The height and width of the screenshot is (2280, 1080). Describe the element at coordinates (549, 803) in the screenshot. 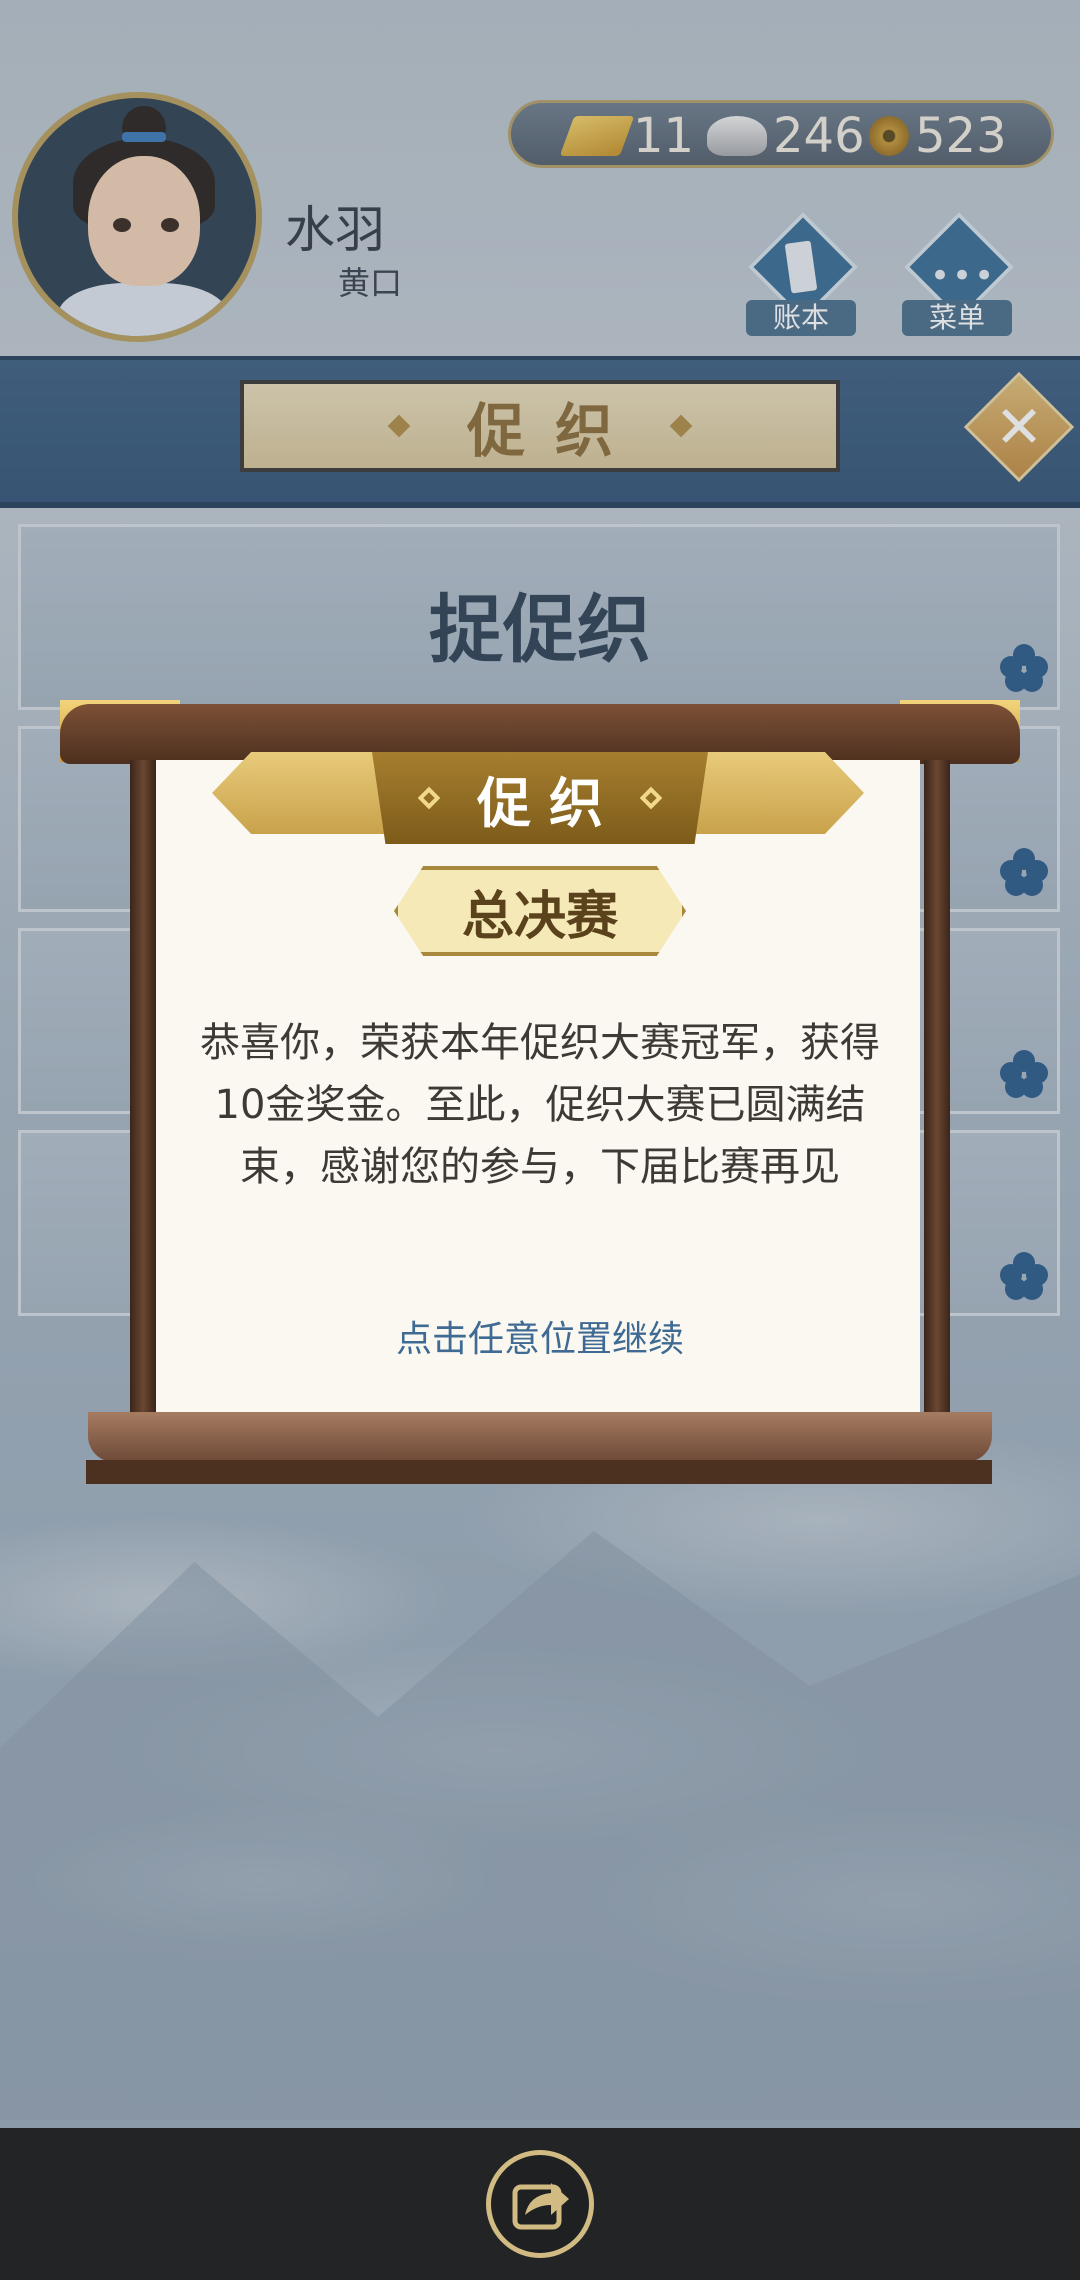

I see `modal-title: 促织` at that location.